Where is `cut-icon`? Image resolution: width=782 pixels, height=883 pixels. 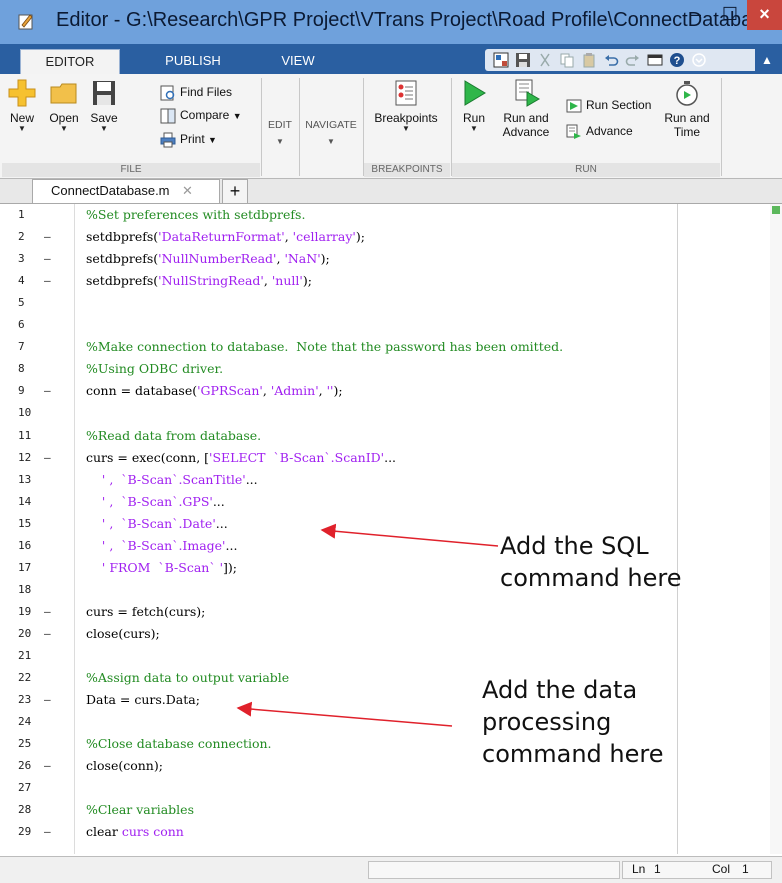 cut-icon is located at coordinates (545, 60).